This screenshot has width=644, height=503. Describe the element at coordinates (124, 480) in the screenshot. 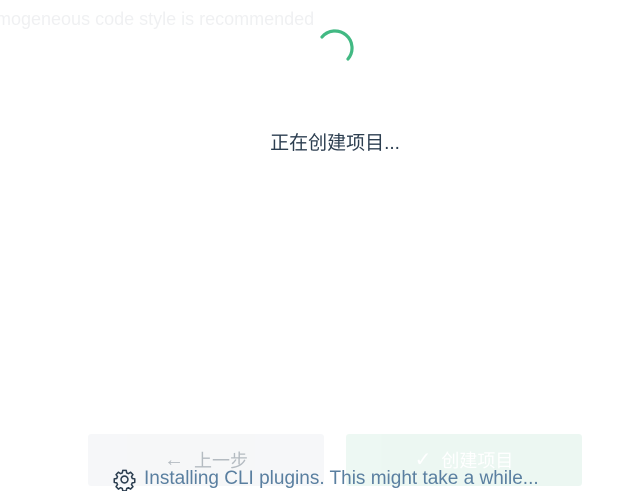

I see `gear-icon` at that location.